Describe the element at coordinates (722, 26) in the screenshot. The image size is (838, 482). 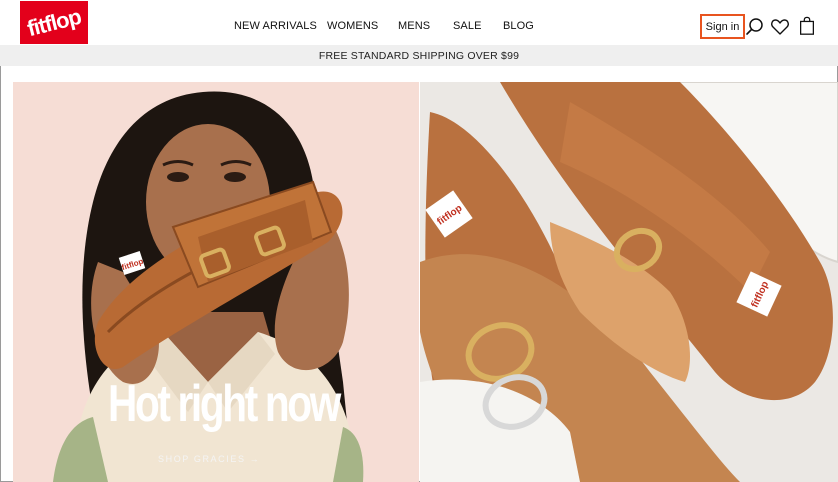
I see `sign-in-button: Sign in` at that location.